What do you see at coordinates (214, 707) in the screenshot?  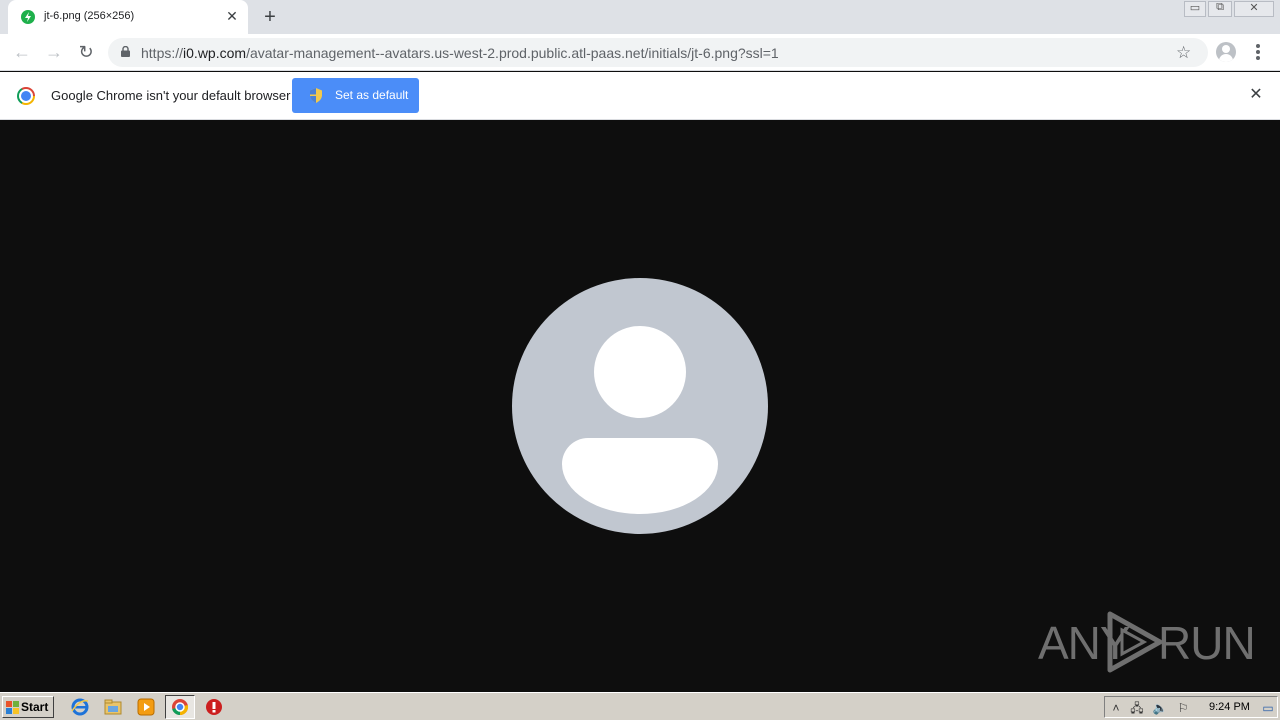 I see `stop-icon` at bounding box center [214, 707].